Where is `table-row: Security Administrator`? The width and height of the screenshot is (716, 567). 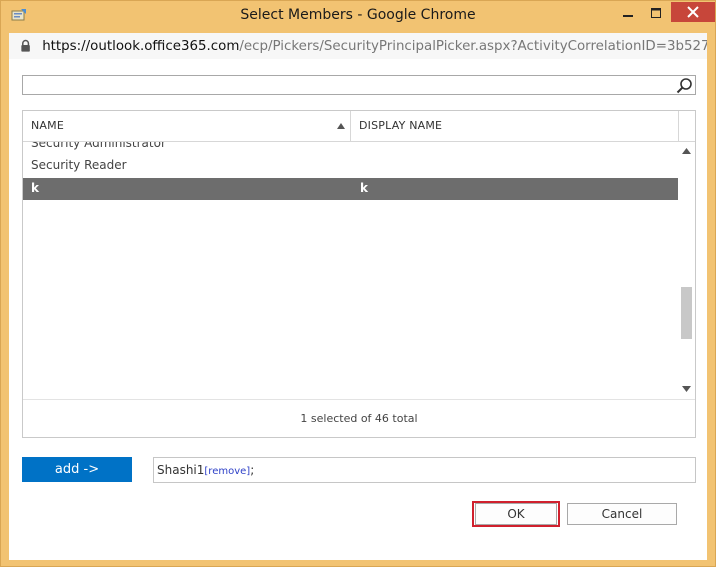 table-row: Security Administrator is located at coordinates (350, 148).